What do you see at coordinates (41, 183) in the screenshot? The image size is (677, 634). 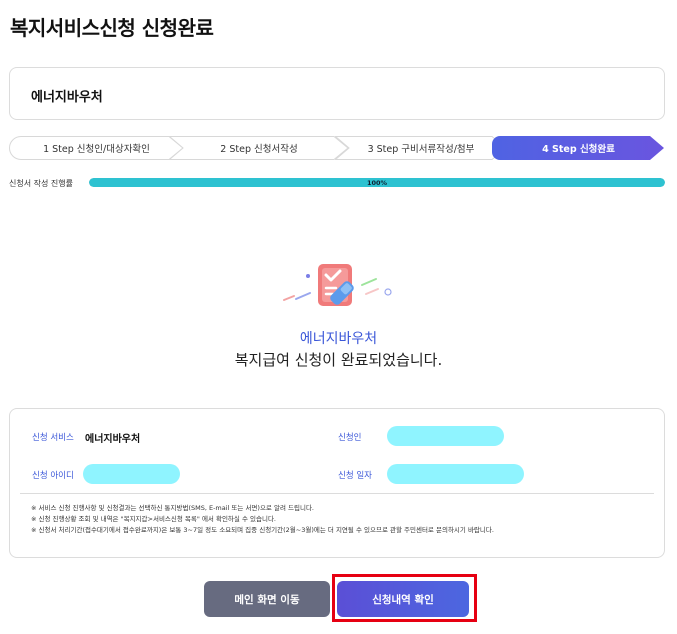 I see `progress-label: 신청서 작성 진행률` at bounding box center [41, 183].